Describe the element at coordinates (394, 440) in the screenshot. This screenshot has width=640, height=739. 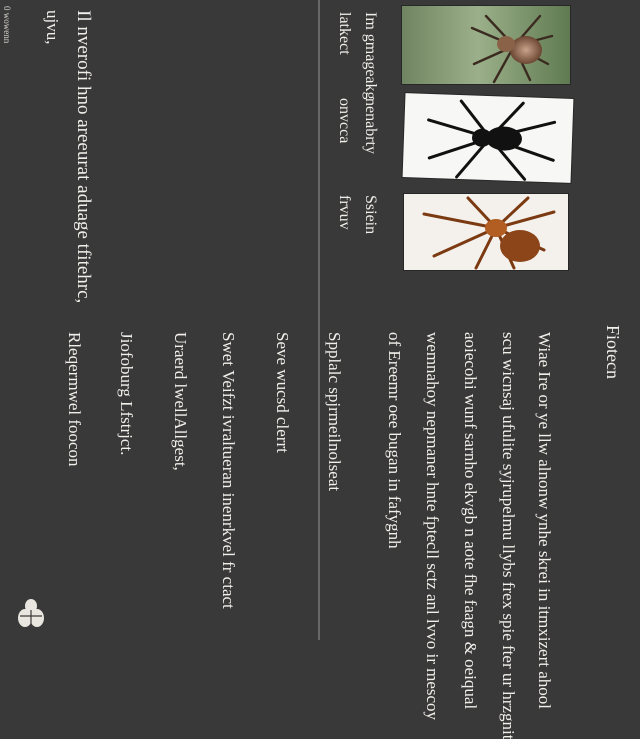
I see `paragraph-line-5: of Ereemr oee bugan in fafygnh` at that location.